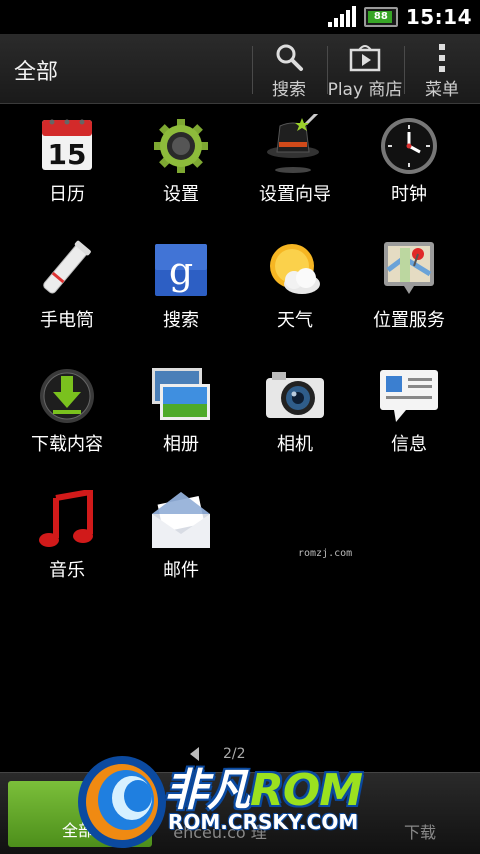 The image size is (480, 854). Describe the element at coordinates (181, 550) in the screenshot. I see `app-mail: 邮件` at that location.